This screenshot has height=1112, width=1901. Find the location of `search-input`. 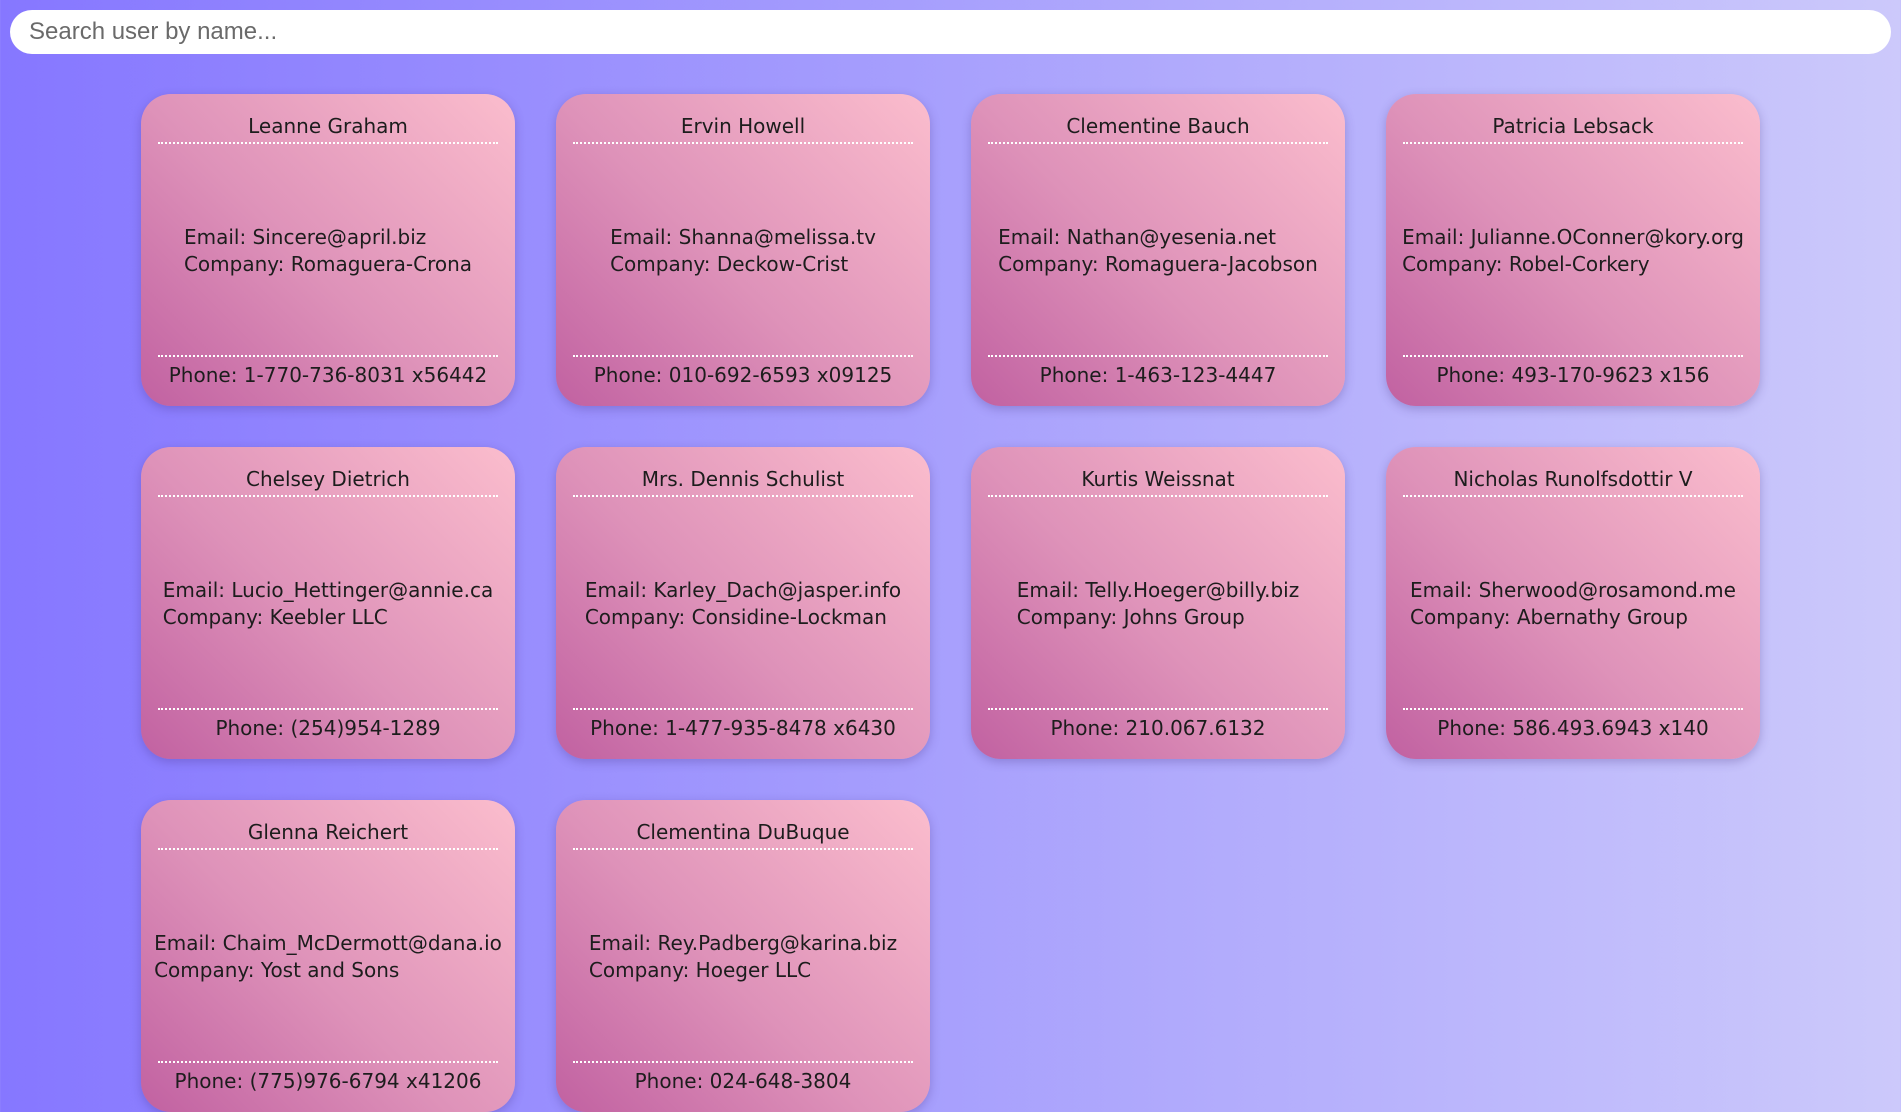

search-input is located at coordinates (950, 32).